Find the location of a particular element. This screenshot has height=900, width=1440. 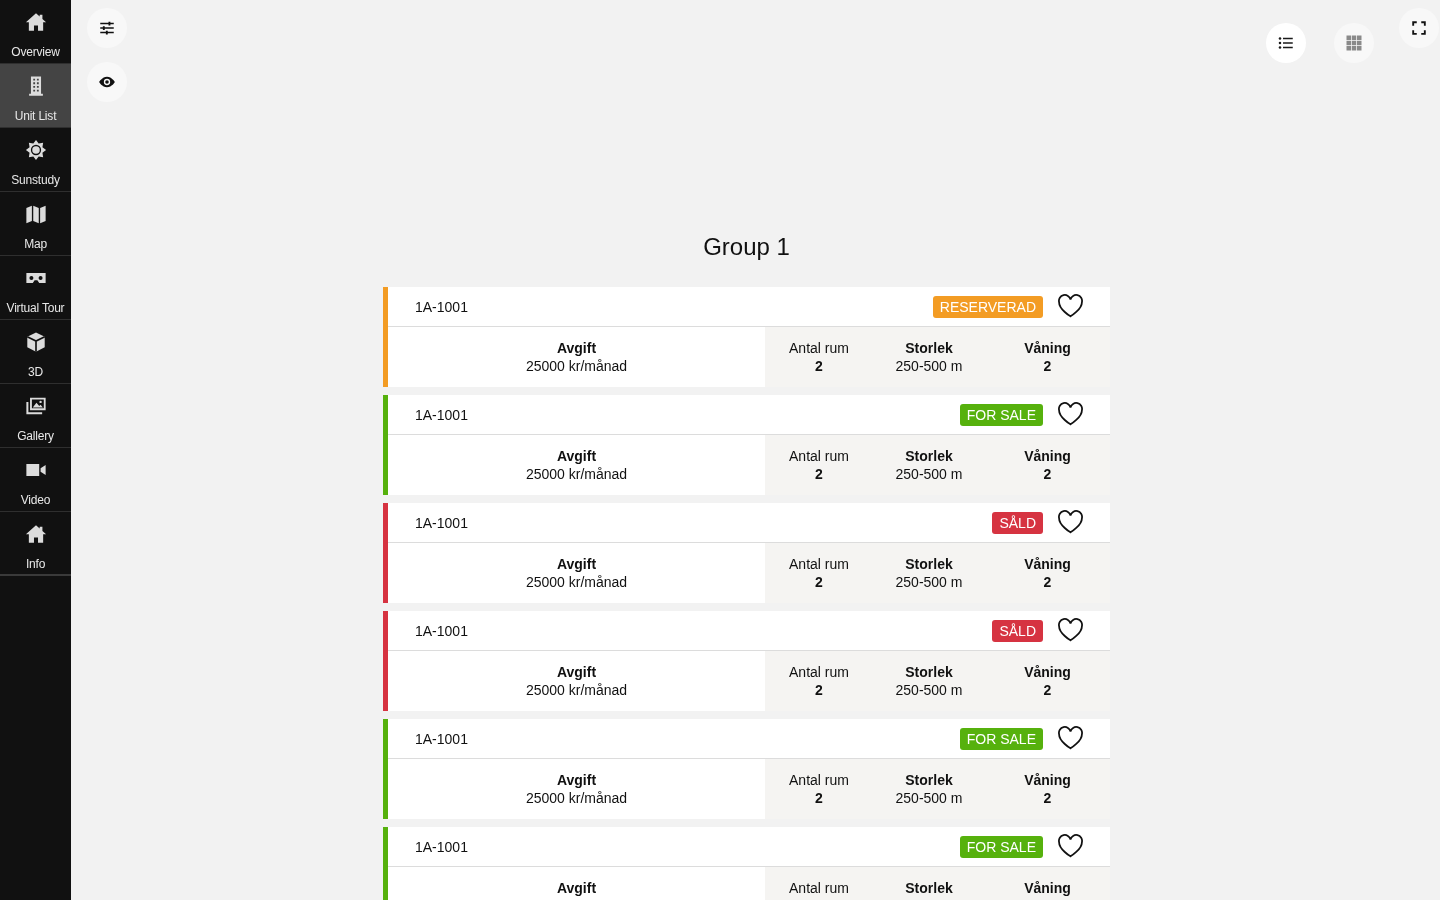

fullscreen-icon is located at coordinates (1419, 28).